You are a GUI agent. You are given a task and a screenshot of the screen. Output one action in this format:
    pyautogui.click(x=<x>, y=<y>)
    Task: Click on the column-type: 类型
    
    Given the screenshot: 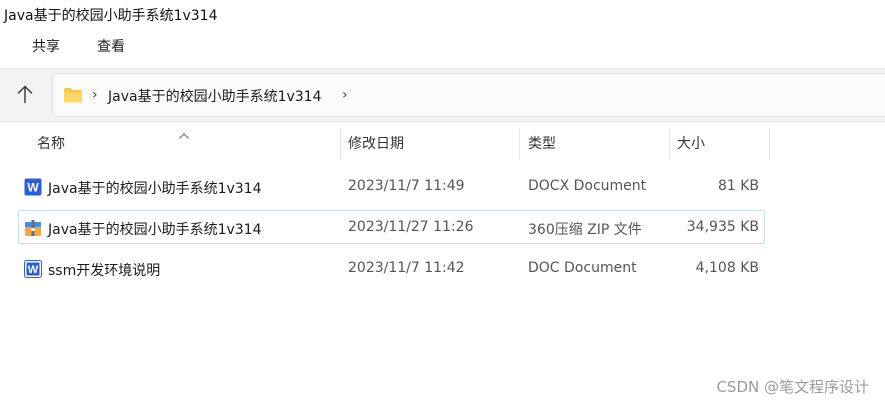 What is the action you would take?
    pyautogui.click(x=542, y=144)
    